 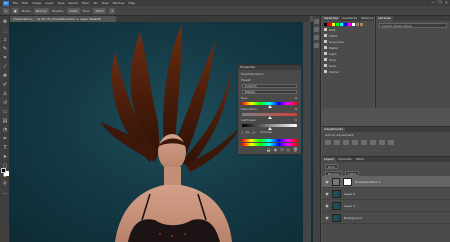 What do you see at coordinates (269, 92) in the screenshot?
I see `channel-select: Master` at bounding box center [269, 92].